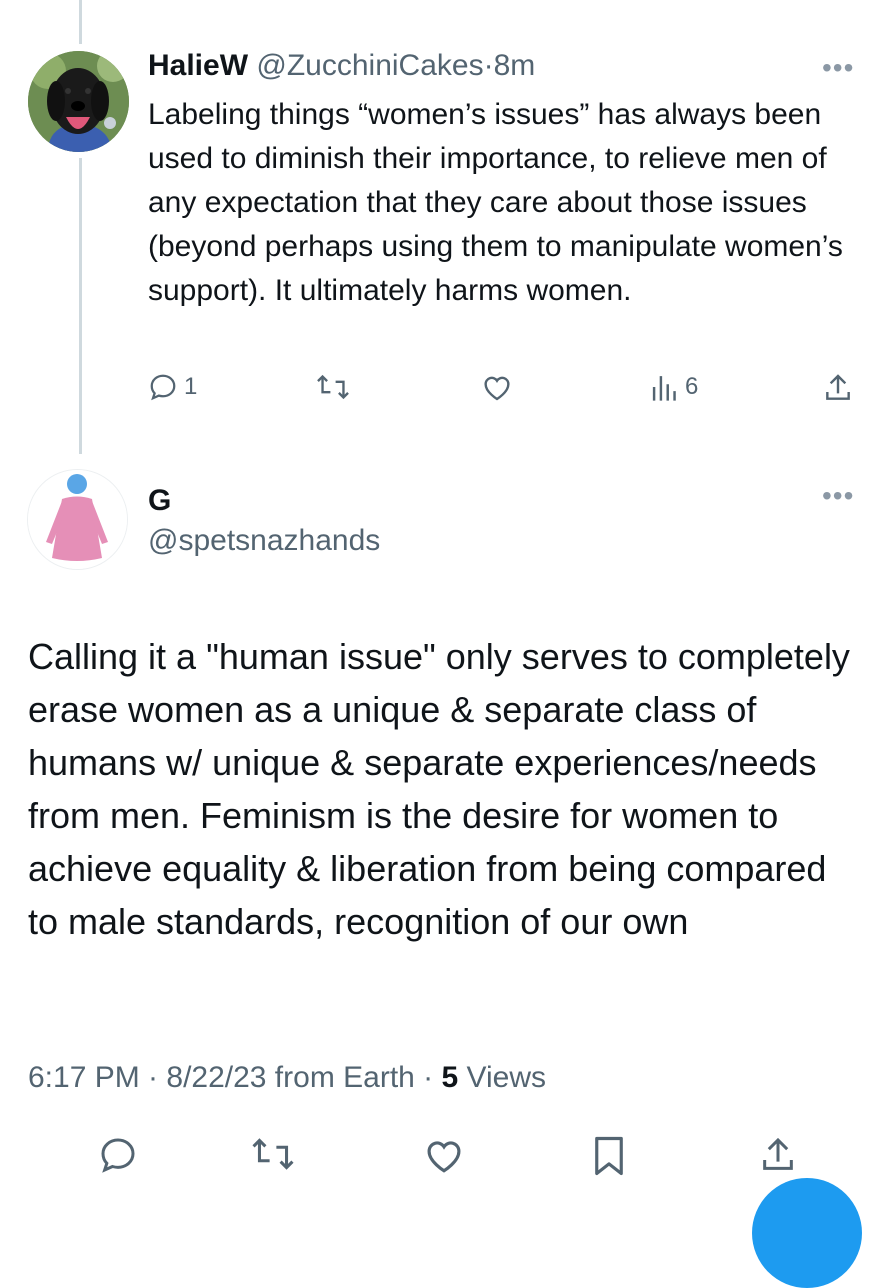 This screenshot has width=892, height=1288. I want to click on tweet1-header: HalieW @ZucchiniCakes·8m, so click(341, 66).